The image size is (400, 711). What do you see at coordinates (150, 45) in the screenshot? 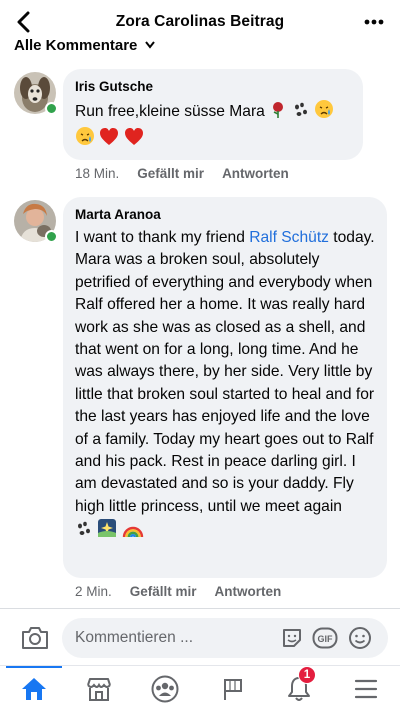
I see `chevron-down-icon` at bounding box center [150, 45].